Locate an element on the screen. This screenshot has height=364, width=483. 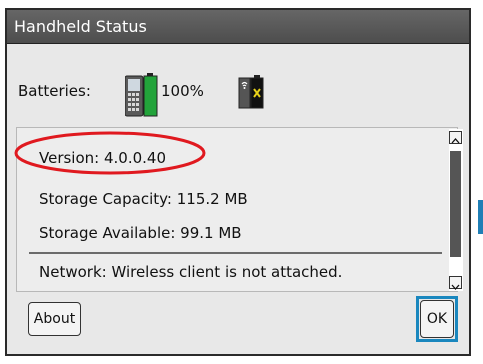
storage-capacity-row: Storage Capacity: 115.2 MB is located at coordinates (143, 199).